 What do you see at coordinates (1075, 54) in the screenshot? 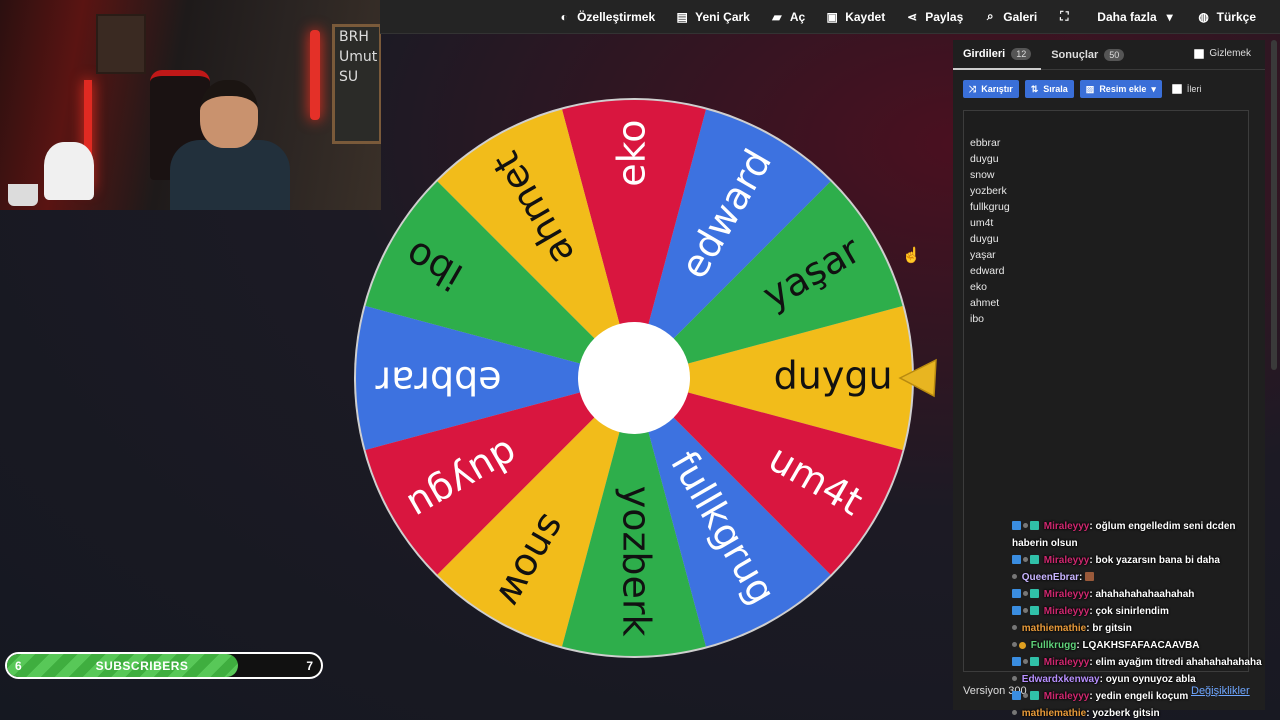
I see `tab-results-label: Sonuçlar` at bounding box center [1075, 54].